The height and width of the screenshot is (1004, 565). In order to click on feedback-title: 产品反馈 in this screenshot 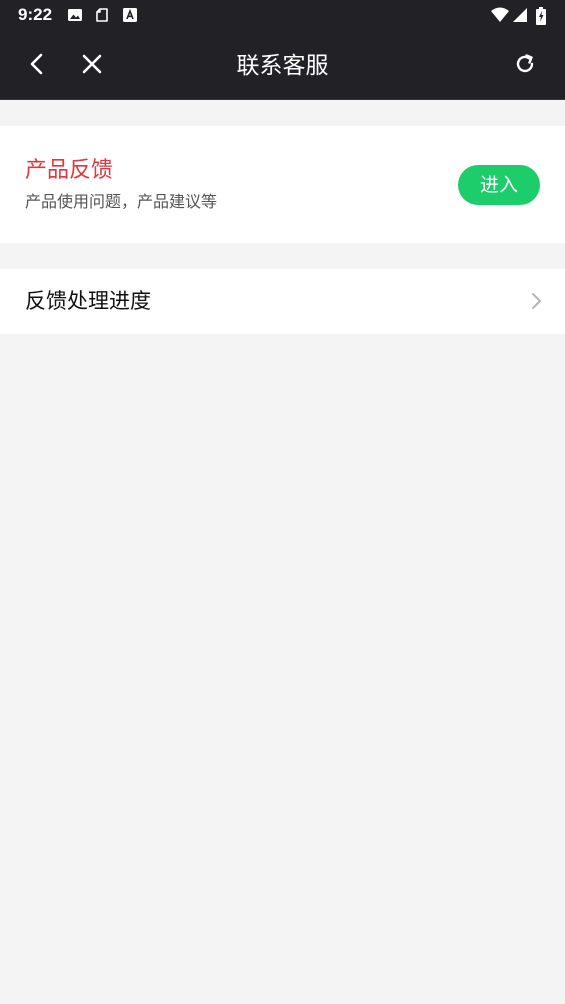, I will do `click(69, 170)`.